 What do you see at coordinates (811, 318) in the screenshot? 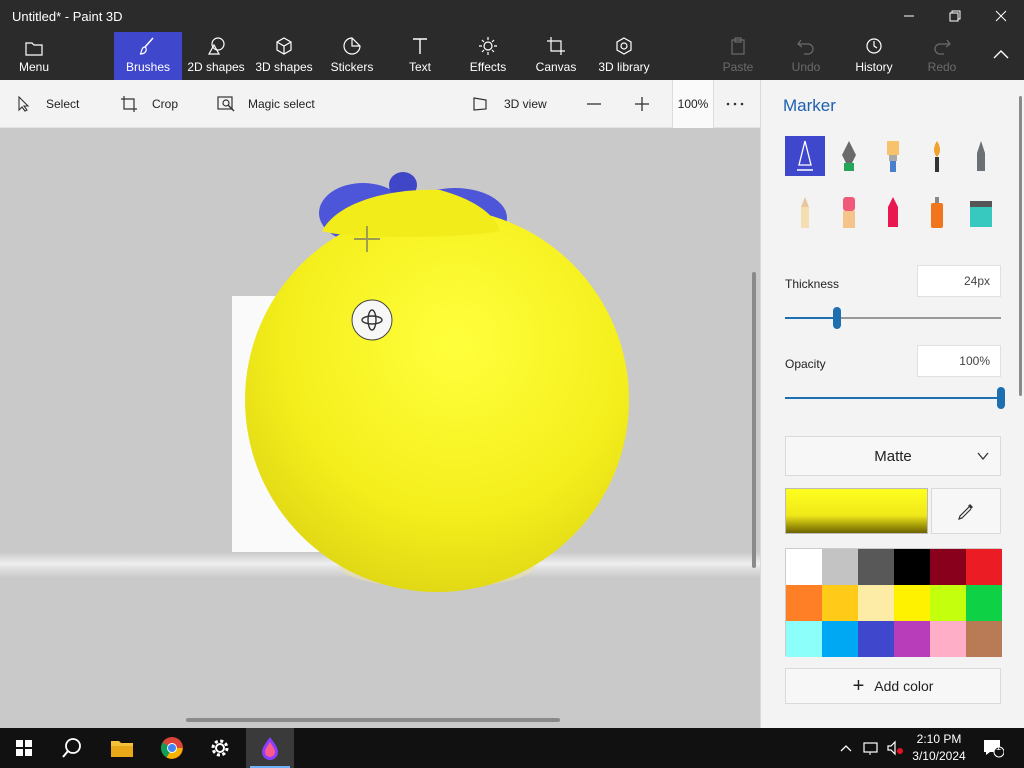
I see `thickness-slider-fill` at bounding box center [811, 318].